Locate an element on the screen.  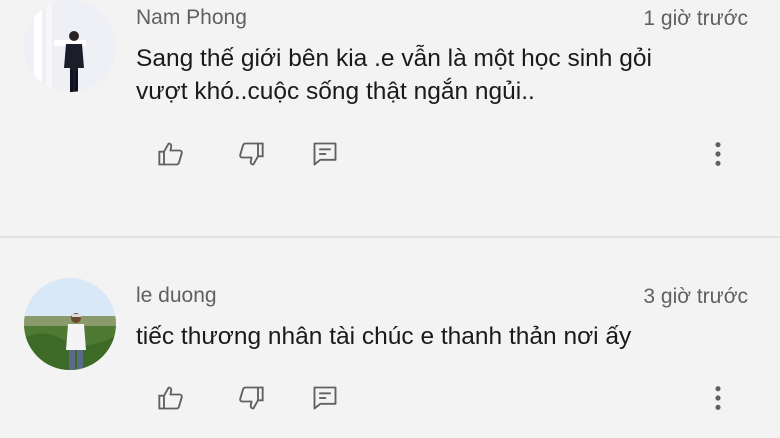
person-photo-avatar-image is located at coordinates (70, 46).